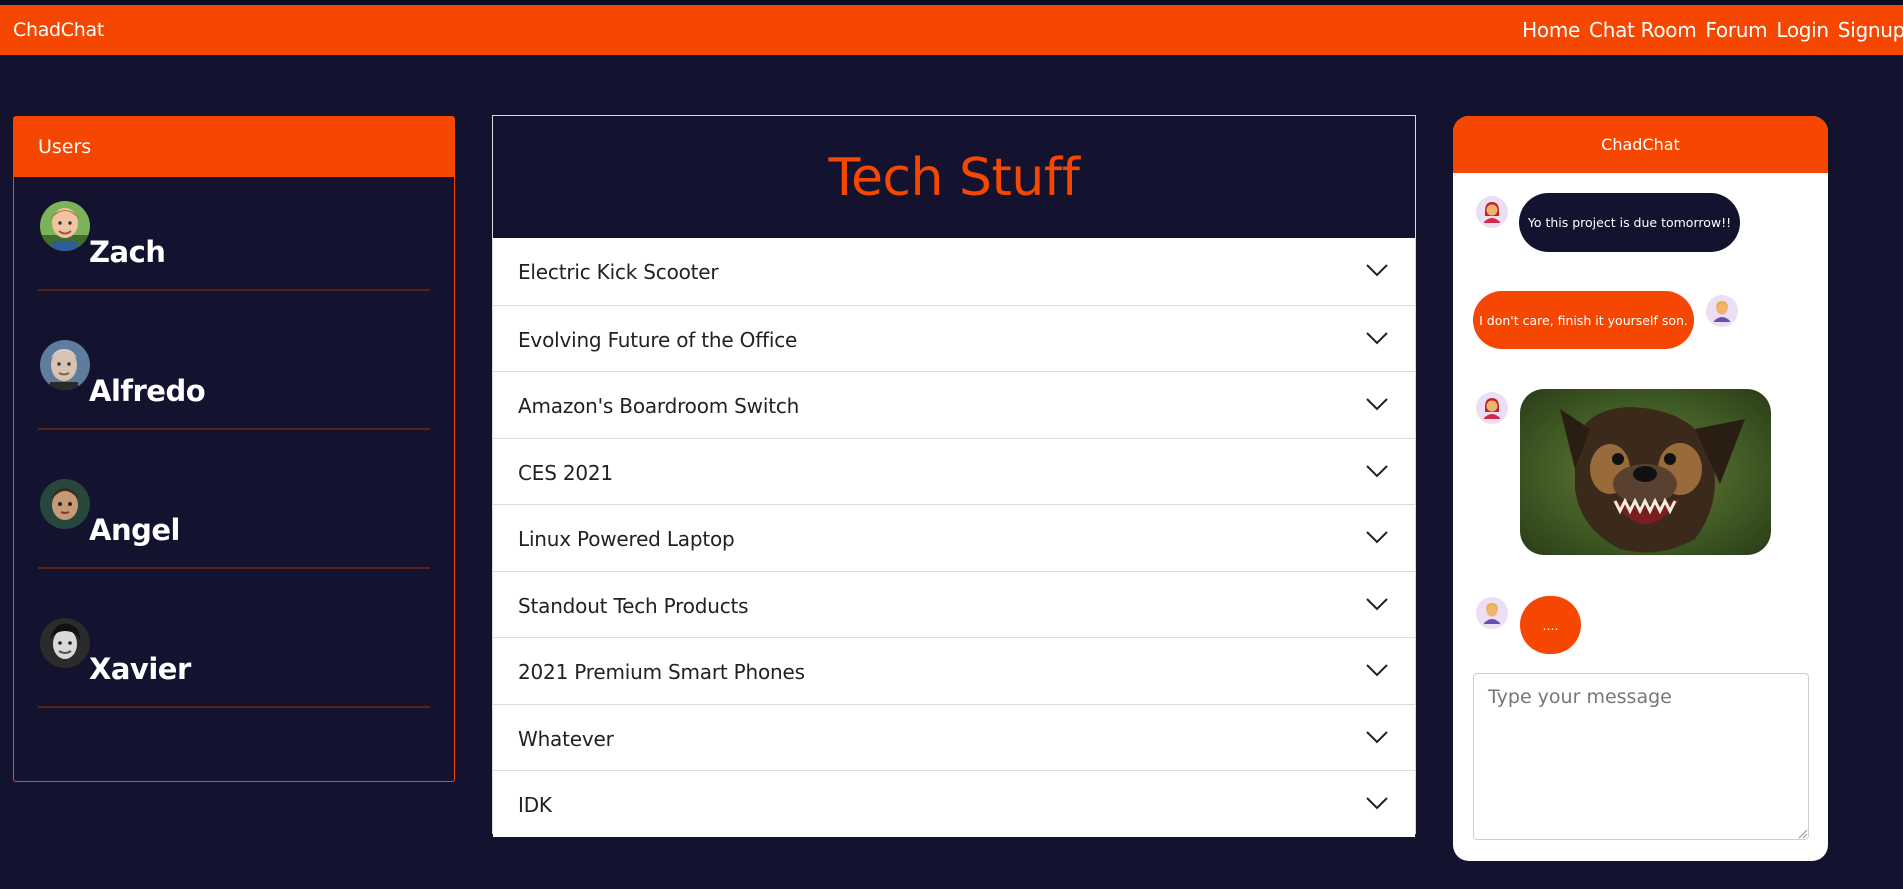  Describe the element at coordinates (1641, 756) in the screenshot. I see `message-input` at that location.